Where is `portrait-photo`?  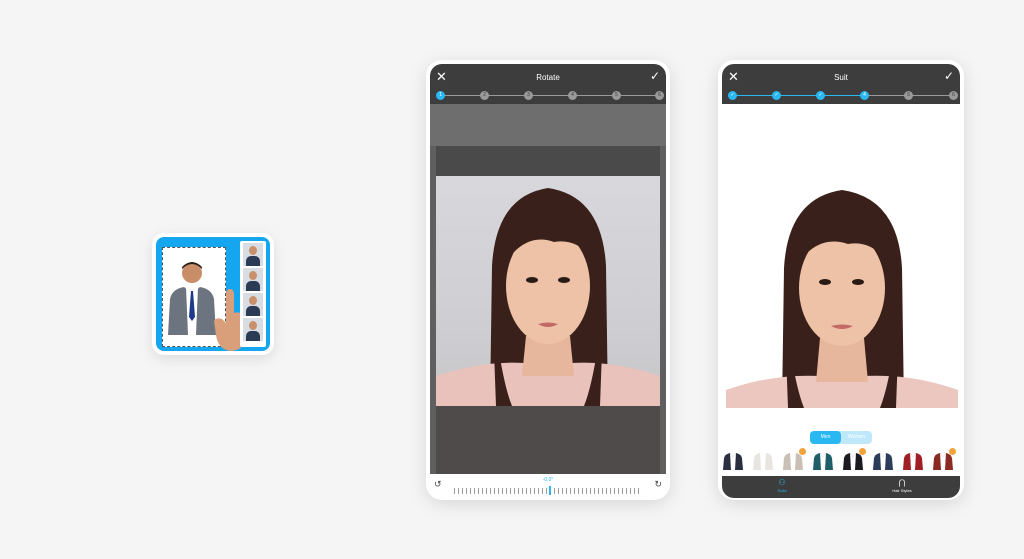
portrait-photo is located at coordinates (548, 291).